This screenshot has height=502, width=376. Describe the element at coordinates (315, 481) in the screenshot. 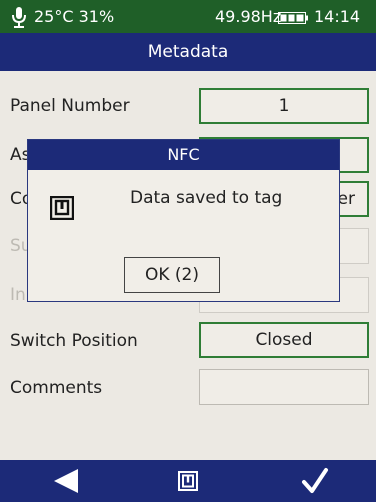

I see `checkmark-icon` at that location.